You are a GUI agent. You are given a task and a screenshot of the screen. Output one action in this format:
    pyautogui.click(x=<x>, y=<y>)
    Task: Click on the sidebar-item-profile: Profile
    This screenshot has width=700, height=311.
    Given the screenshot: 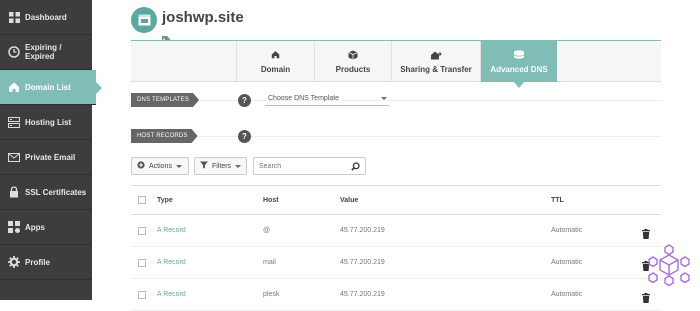 What is the action you would take?
    pyautogui.click(x=46, y=262)
    